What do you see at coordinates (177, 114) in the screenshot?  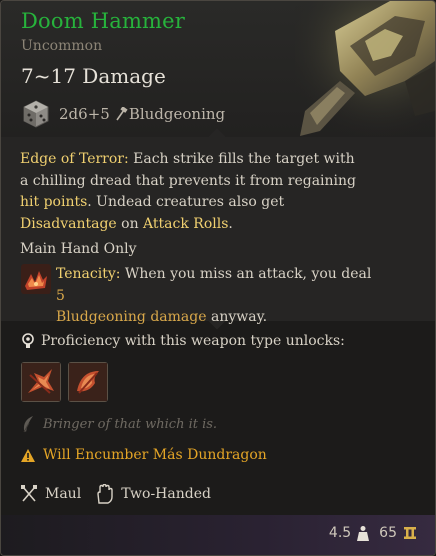 I see `damage-type: Bludgeoning` at bounding box center [177, 114].